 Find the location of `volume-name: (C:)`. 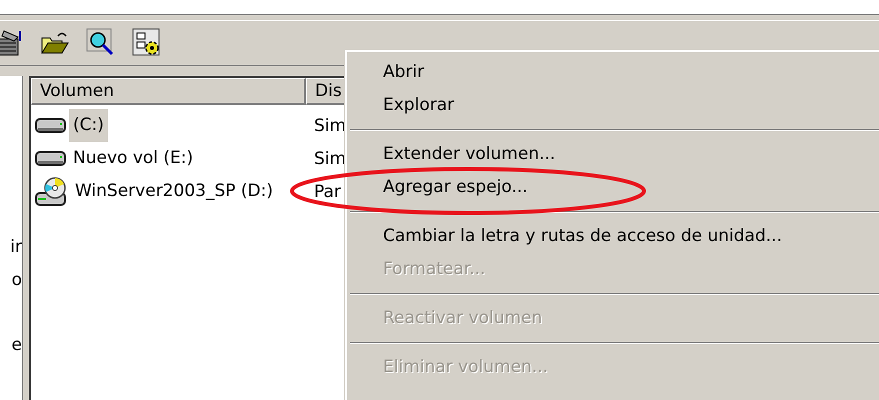

volume-name: (C:) is located at coordinates (88, 125).